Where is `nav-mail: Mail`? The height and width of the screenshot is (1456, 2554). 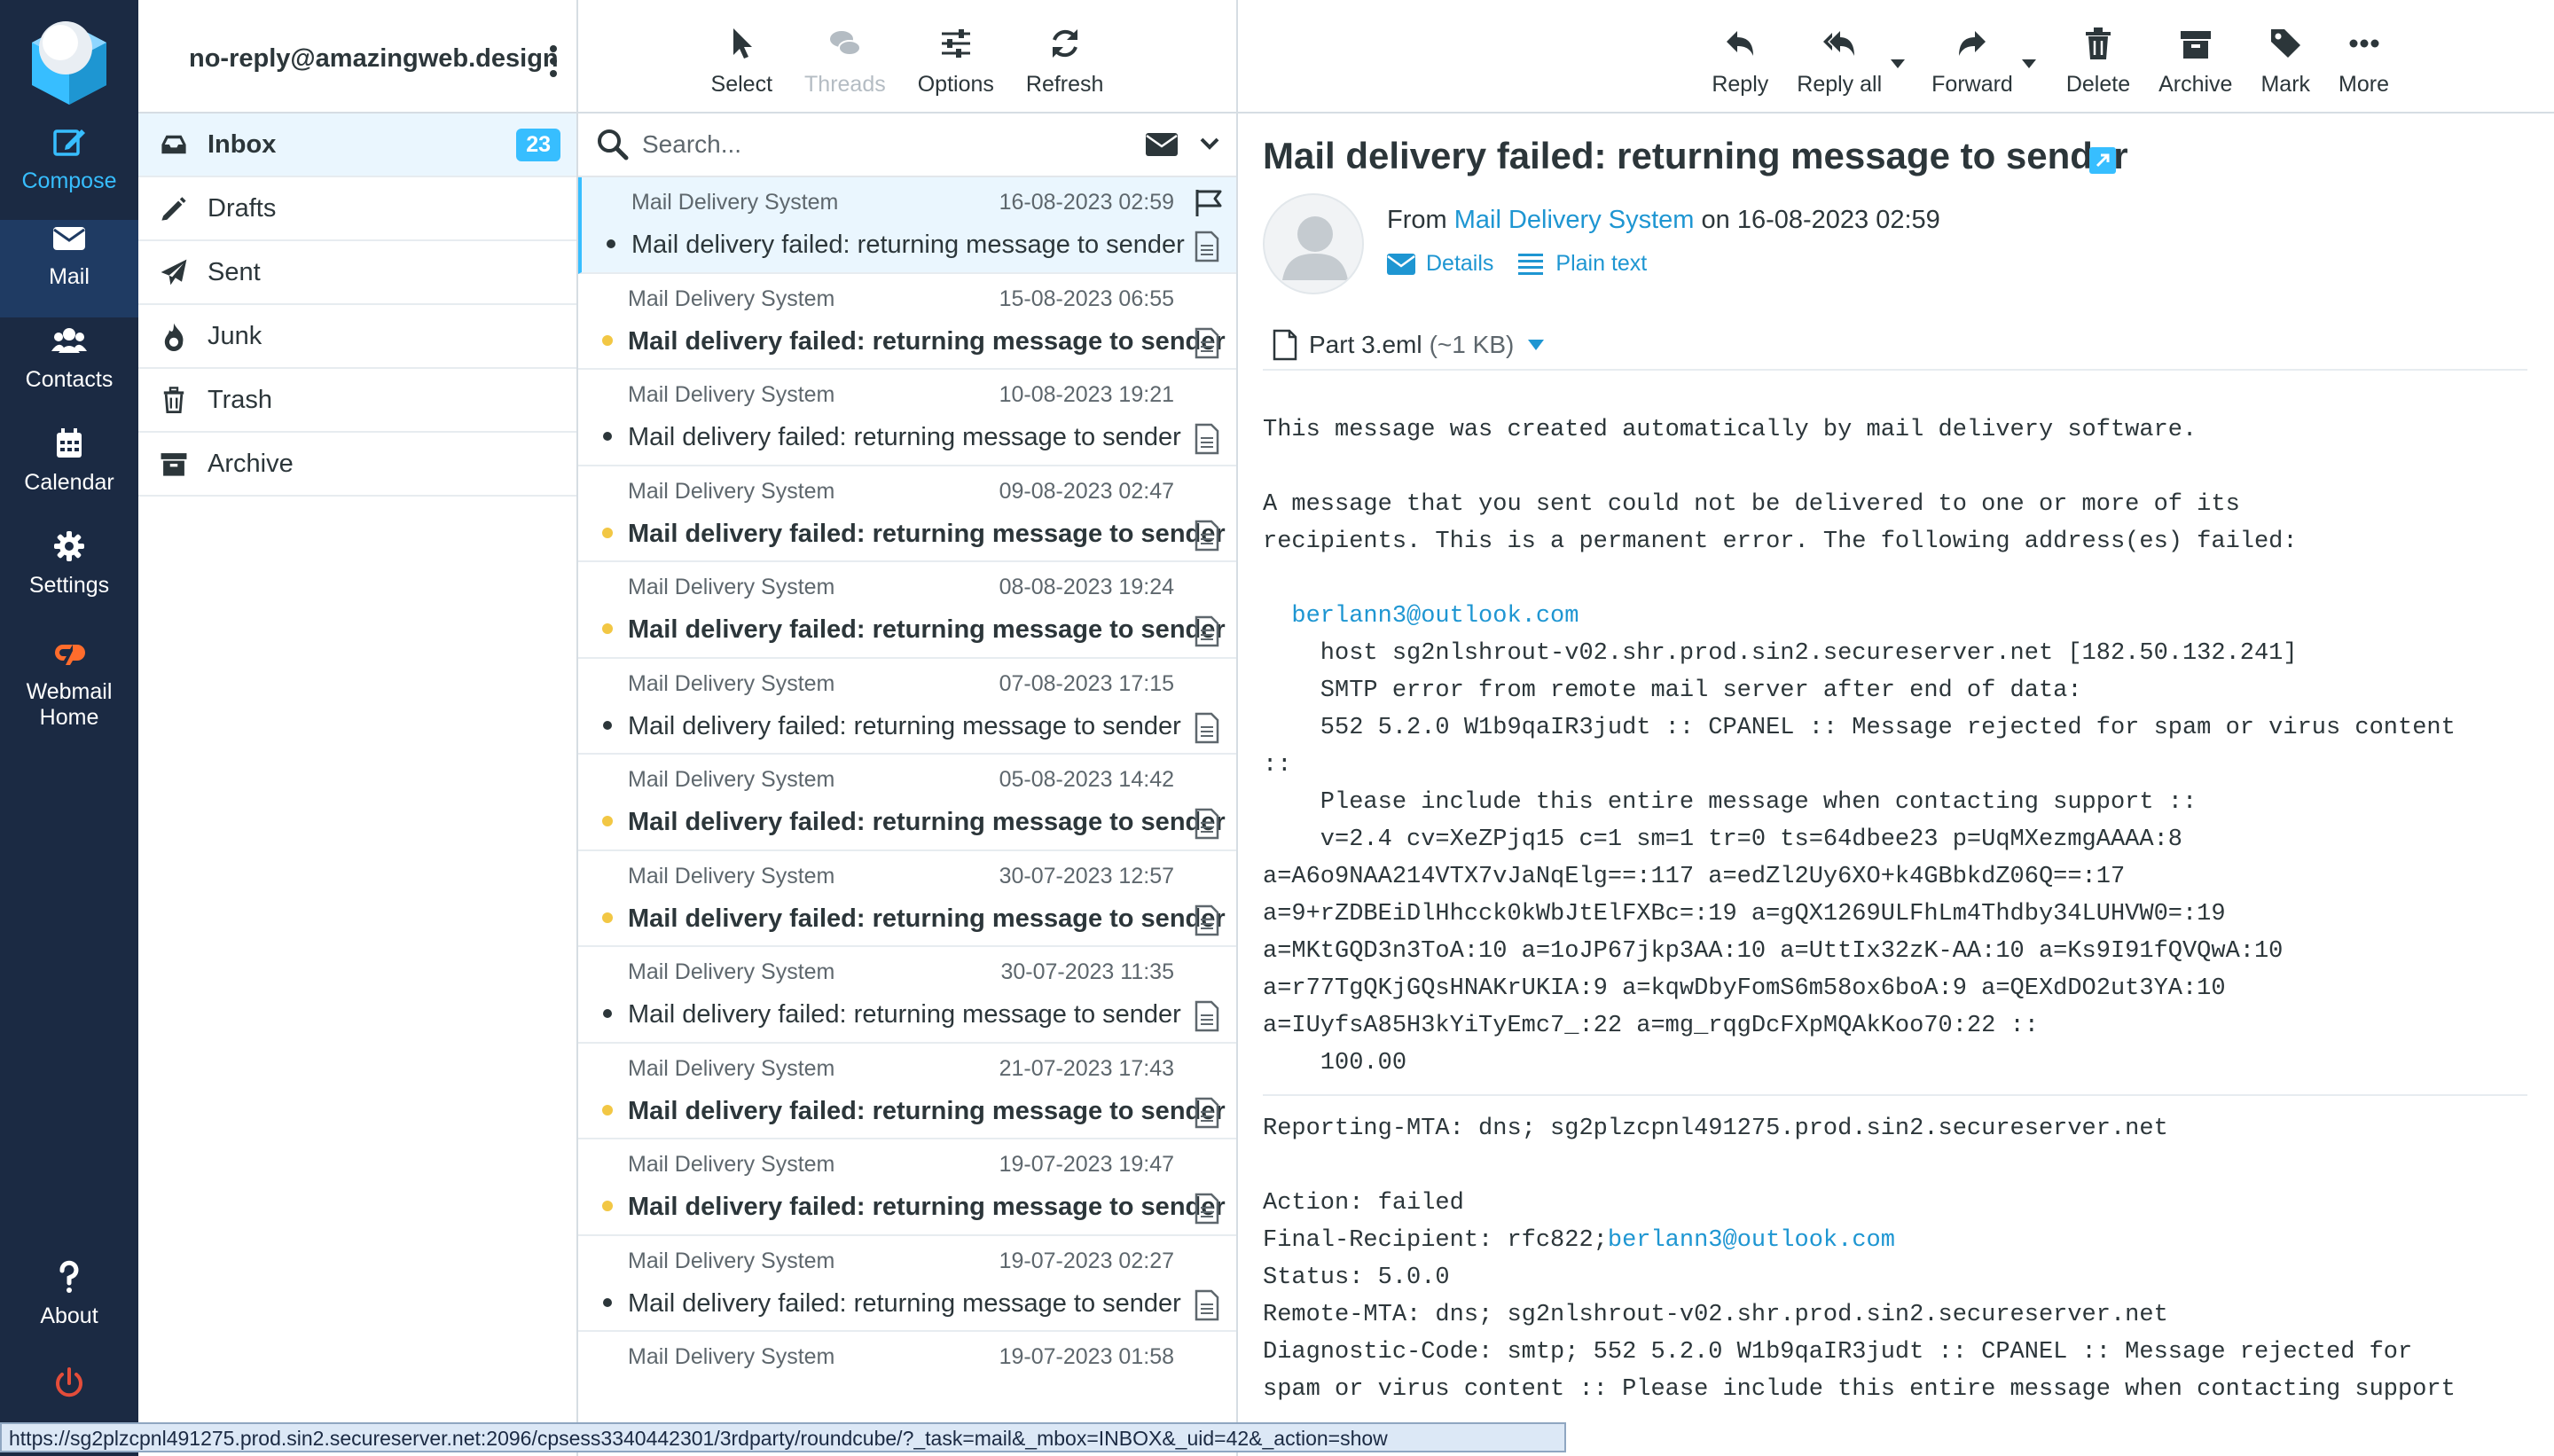 nav-mail: Mail is located at coordinates (69, 268).